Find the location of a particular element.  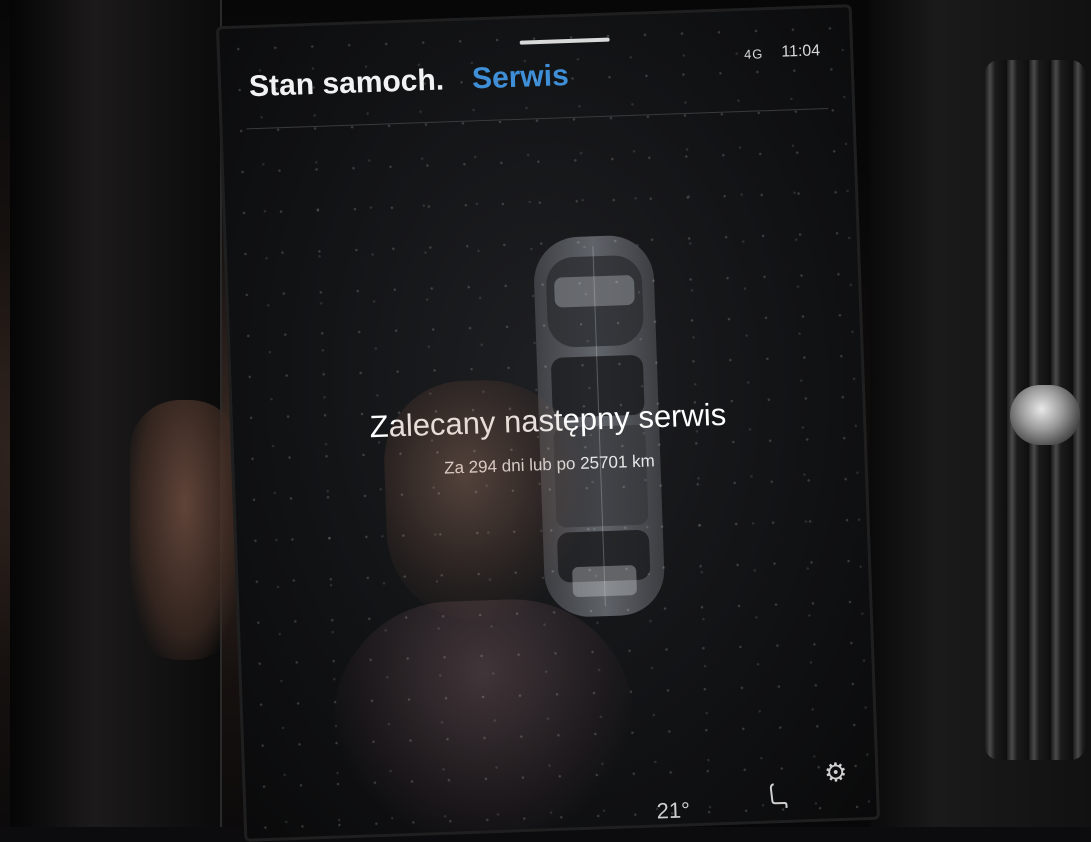

person-reflection-overlay is located at coordinates (483, 718).